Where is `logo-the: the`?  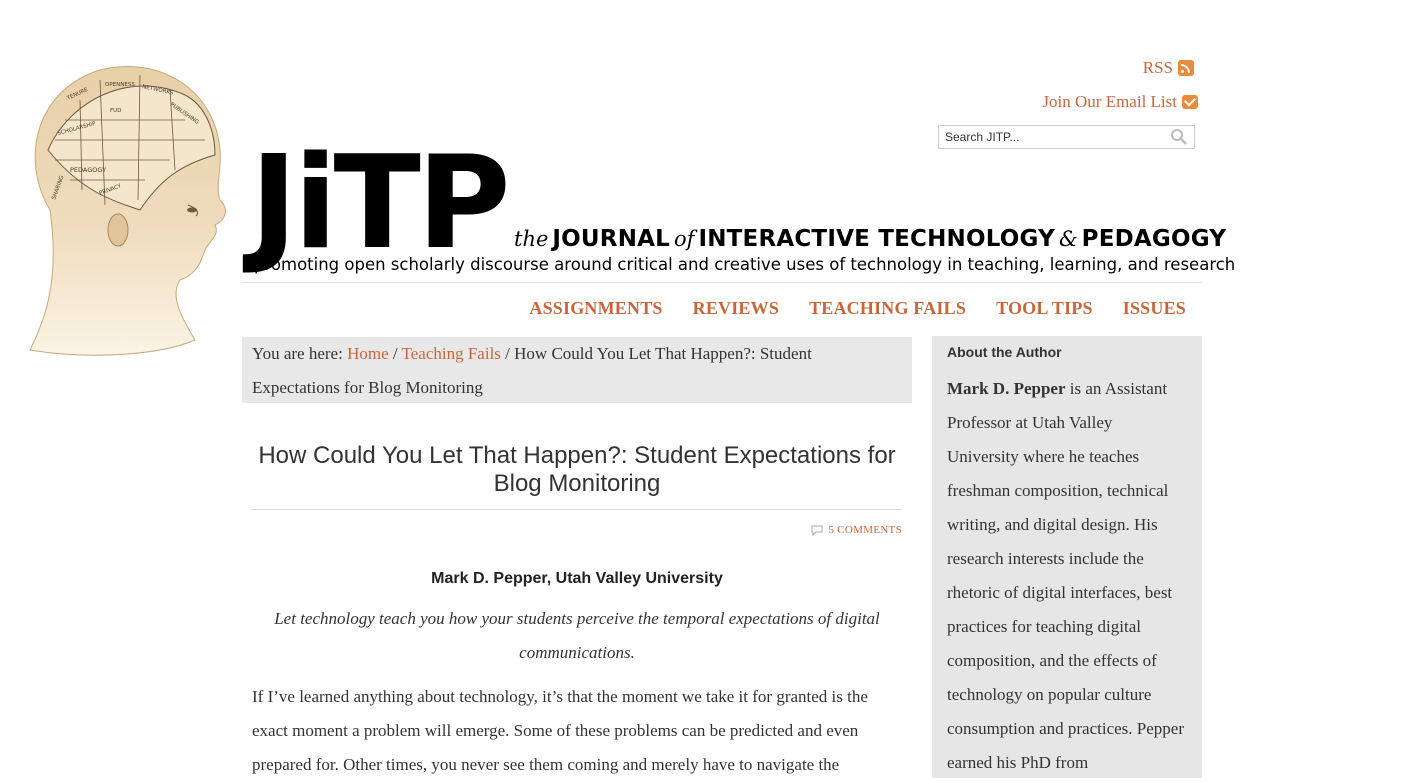 logo-the: the is located at coordinates (531, 239).